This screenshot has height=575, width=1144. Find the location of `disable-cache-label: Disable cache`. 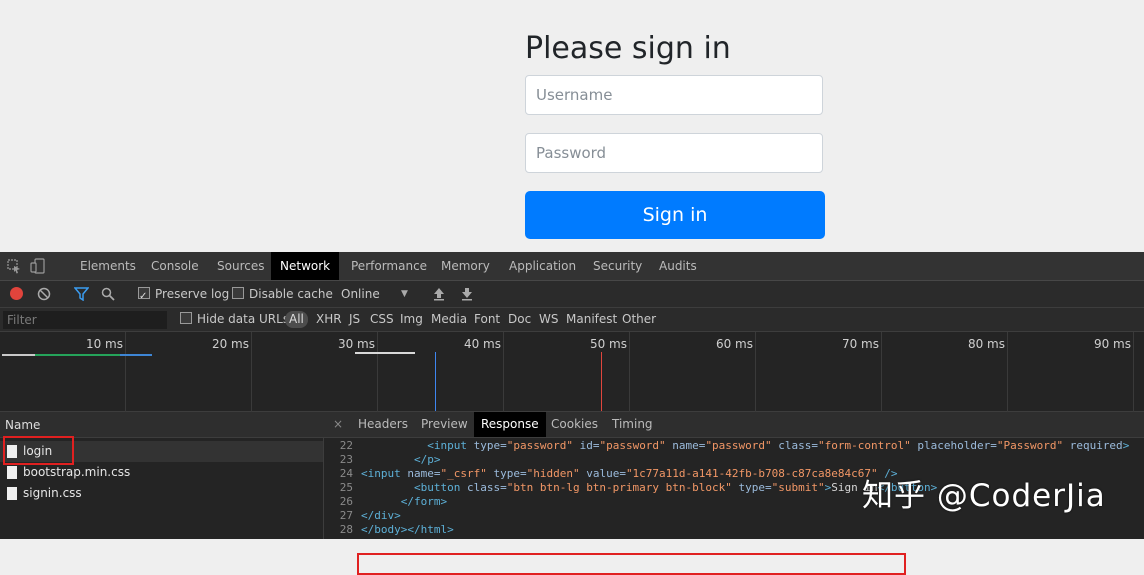

disable-cache-label: Disable cache is located at coordinates (291, 294).